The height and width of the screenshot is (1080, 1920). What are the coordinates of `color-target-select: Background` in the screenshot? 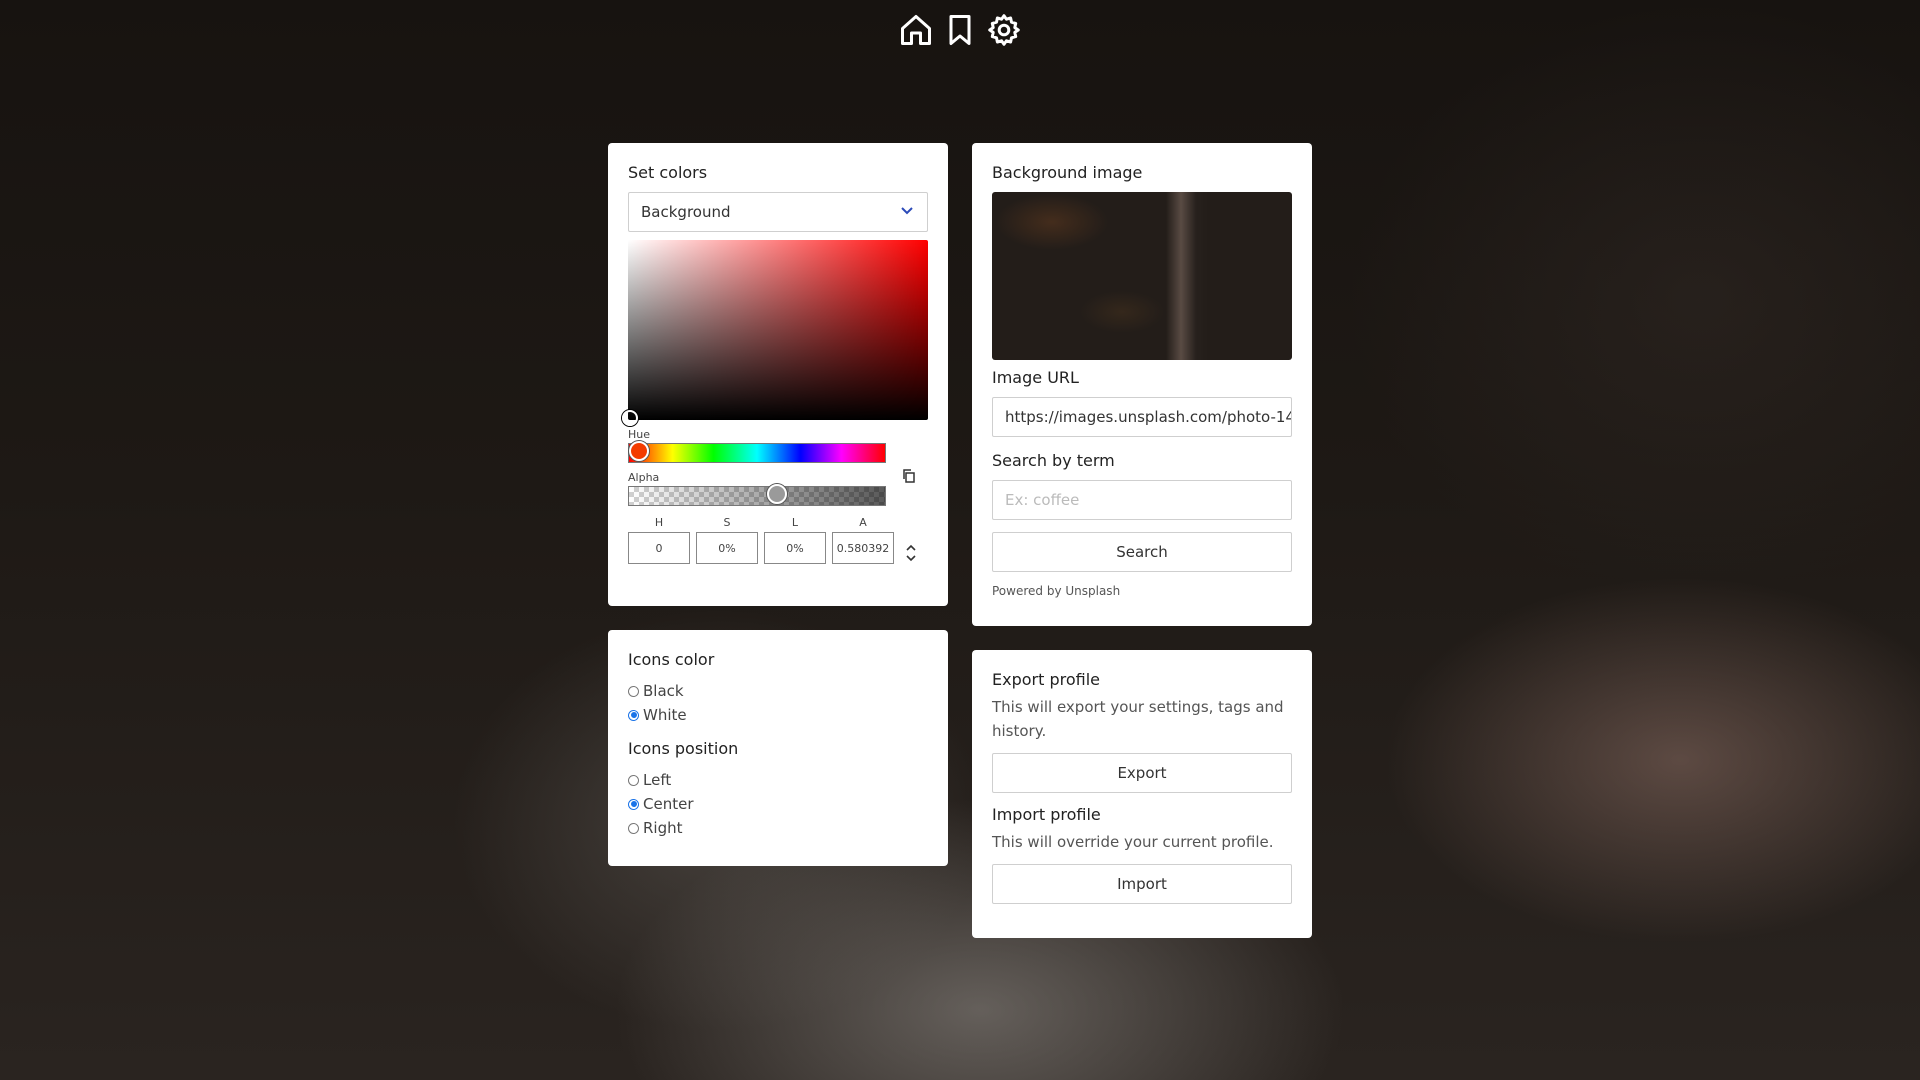 It's located at (778, 212).